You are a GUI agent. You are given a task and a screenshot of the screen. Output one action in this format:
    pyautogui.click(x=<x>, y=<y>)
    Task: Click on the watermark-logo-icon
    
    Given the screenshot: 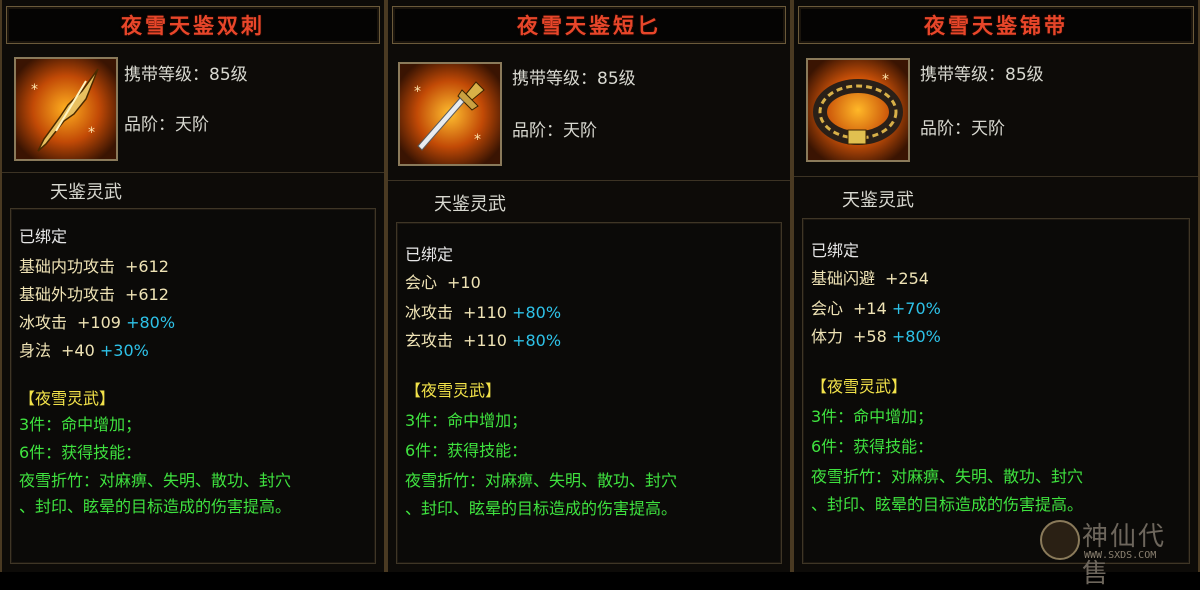 What is the action you would take?
    pyautogui.click(x=1060, y=540)
    